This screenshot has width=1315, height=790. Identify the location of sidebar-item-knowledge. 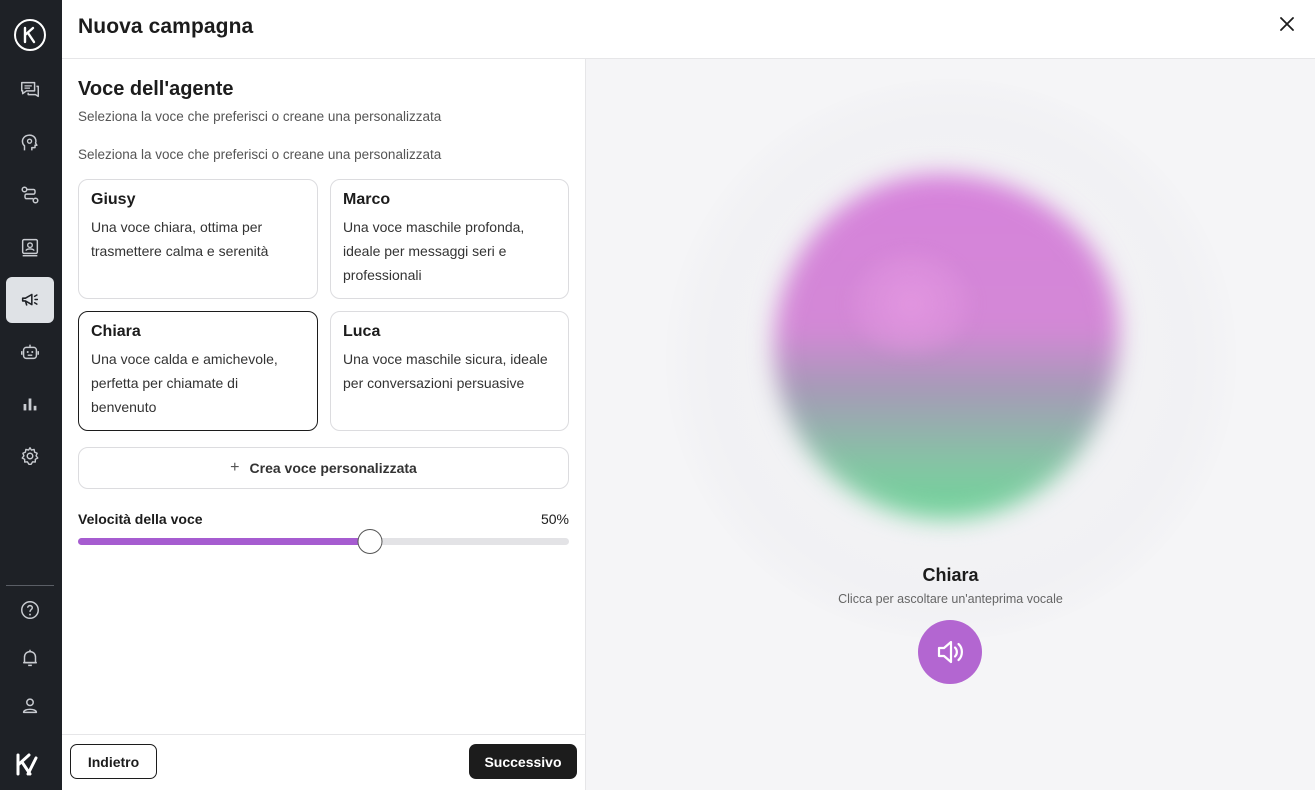
(30, 143).